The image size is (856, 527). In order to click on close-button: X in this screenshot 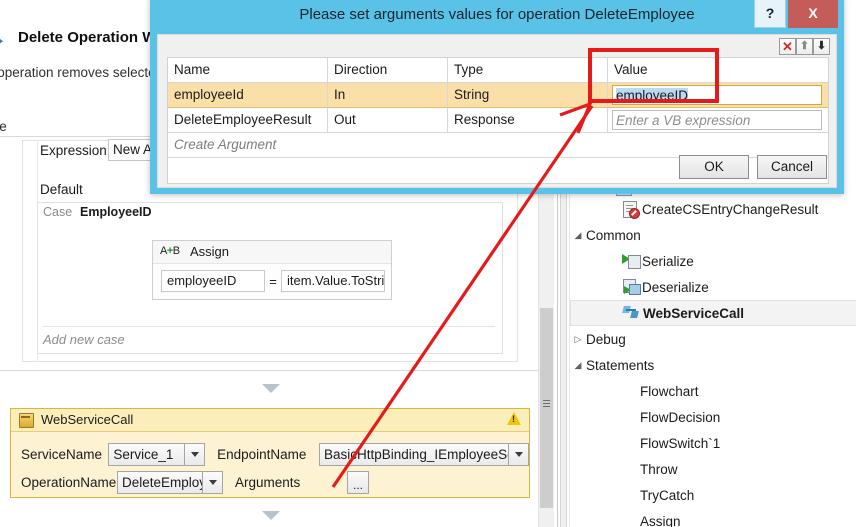, I will do `click(813, 14)`.